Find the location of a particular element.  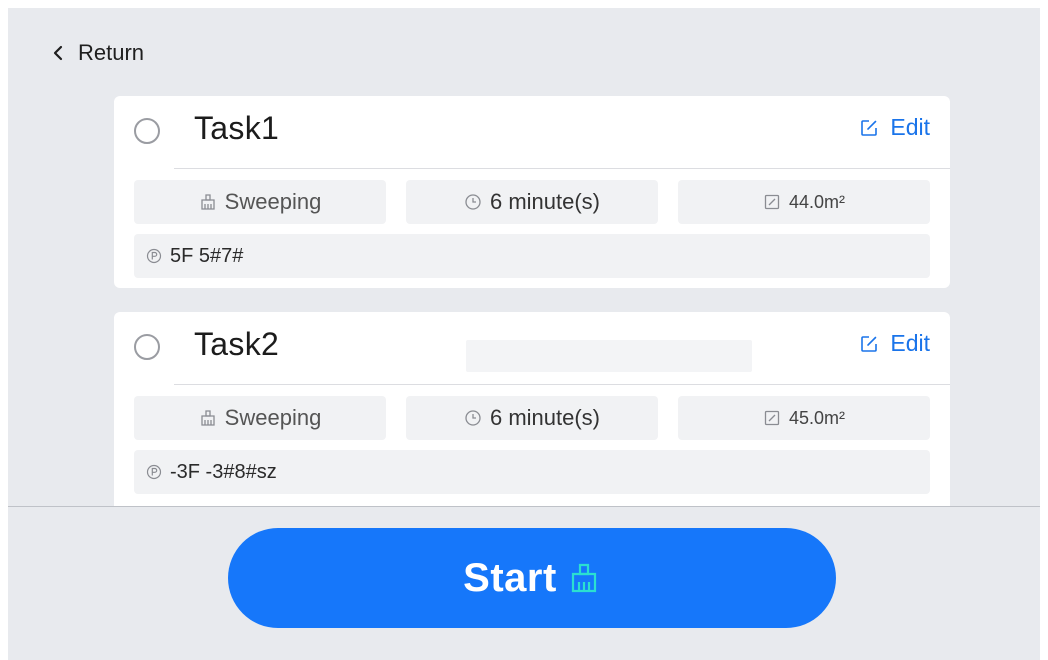

location-label: -3F -3#8#sz is located at coordinates (223, 471).